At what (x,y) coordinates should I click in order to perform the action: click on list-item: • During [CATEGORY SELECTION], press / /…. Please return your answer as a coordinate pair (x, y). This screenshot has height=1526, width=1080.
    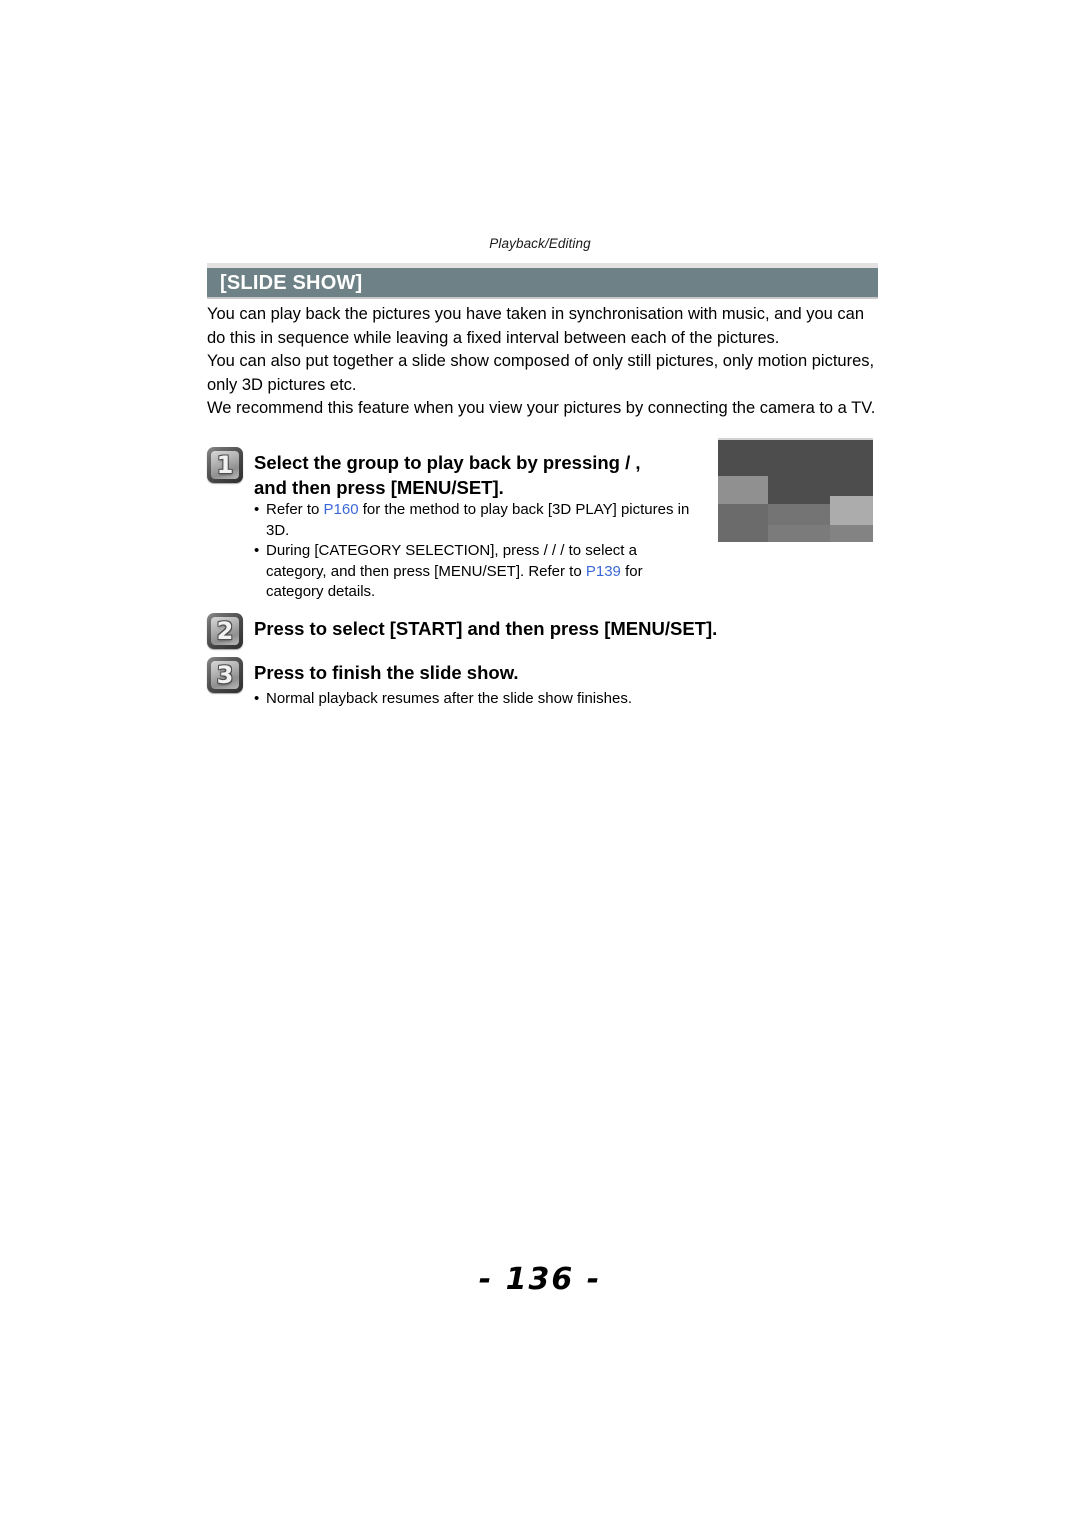
    Looking at the image, I should click on (474, 572).